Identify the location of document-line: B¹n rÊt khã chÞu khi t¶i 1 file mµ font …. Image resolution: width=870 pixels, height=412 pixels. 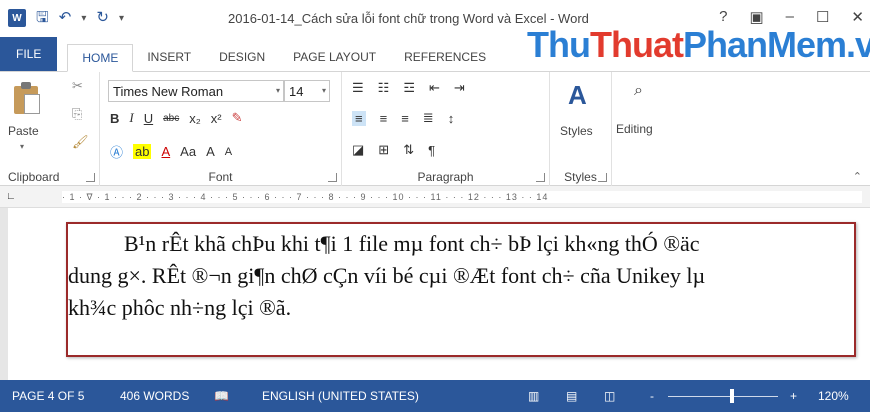
(412, 243).